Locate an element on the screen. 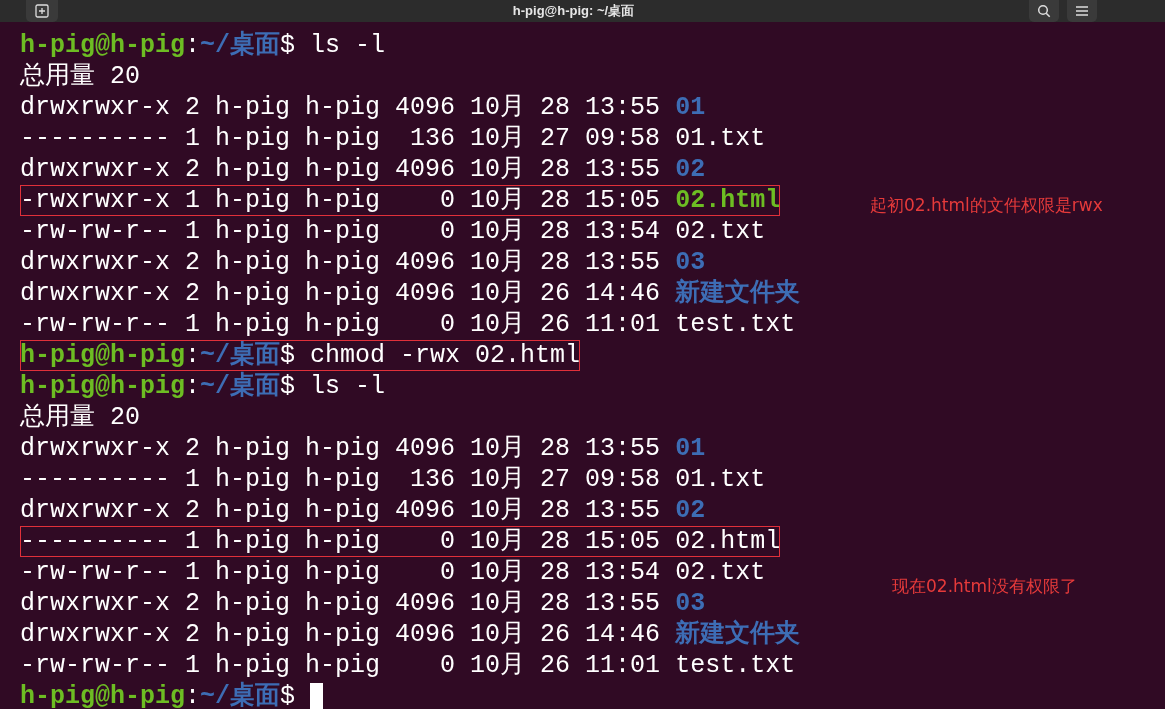 The height and width of the screenshot is (709, 1165). file-details: -rwxrwxr-x 1 h-pig h-pig 0 10月 28 15:05 is located at coordinates (341, 200).